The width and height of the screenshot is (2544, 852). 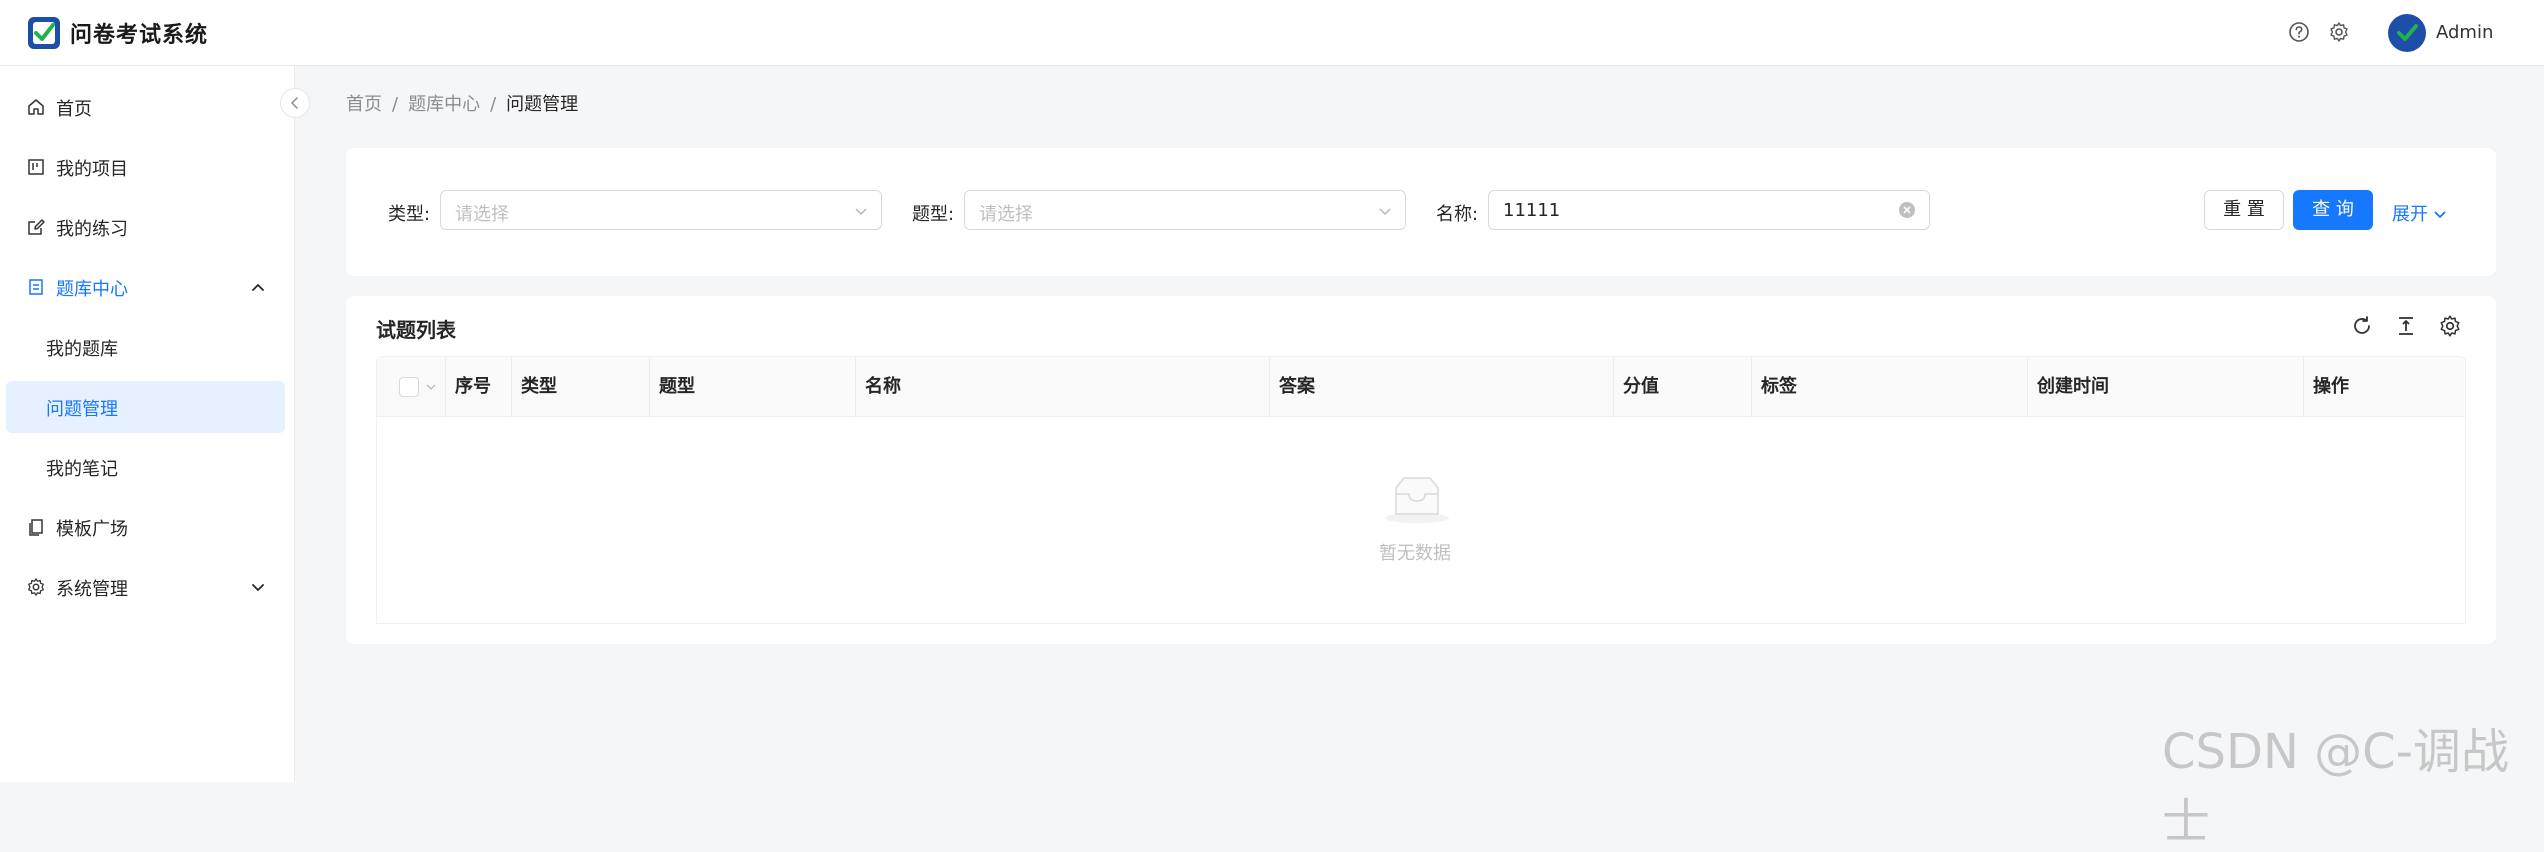 What do you see at coordinates (1415, 553) in the screenshot?
I see `empty-state-text: 暂无数据` at bounding box center [1415, 553].